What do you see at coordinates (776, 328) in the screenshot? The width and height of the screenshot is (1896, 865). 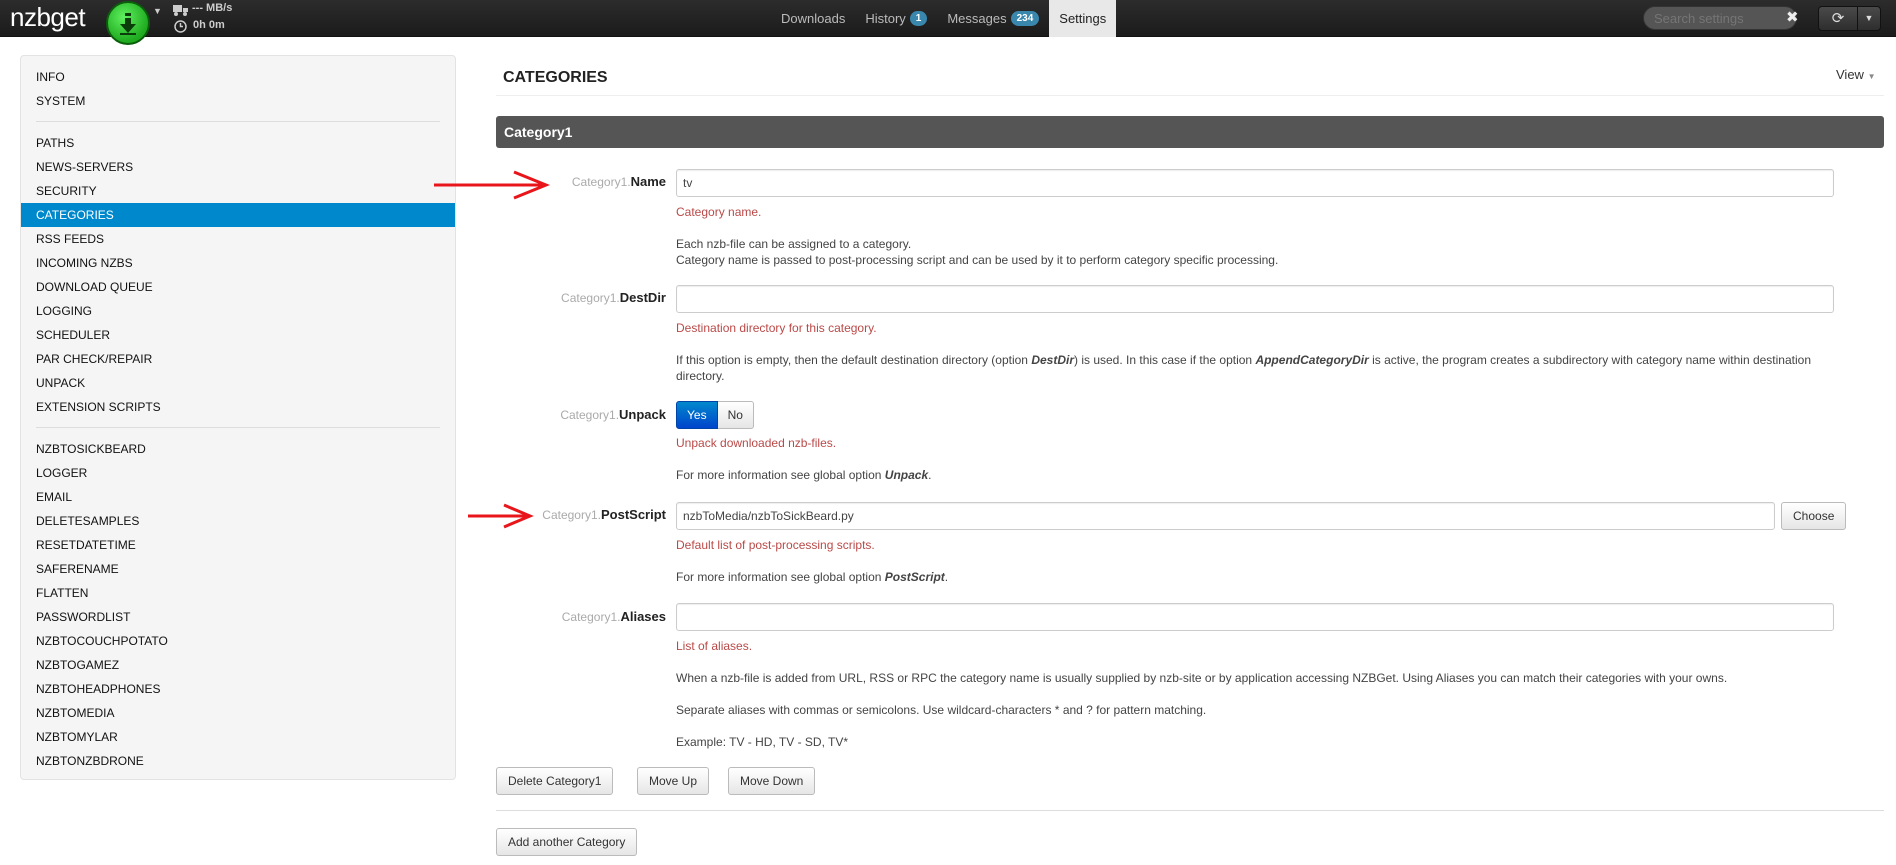 I see `destdir-hint: Destination directory for this category.` at bounding box center [776, 328].